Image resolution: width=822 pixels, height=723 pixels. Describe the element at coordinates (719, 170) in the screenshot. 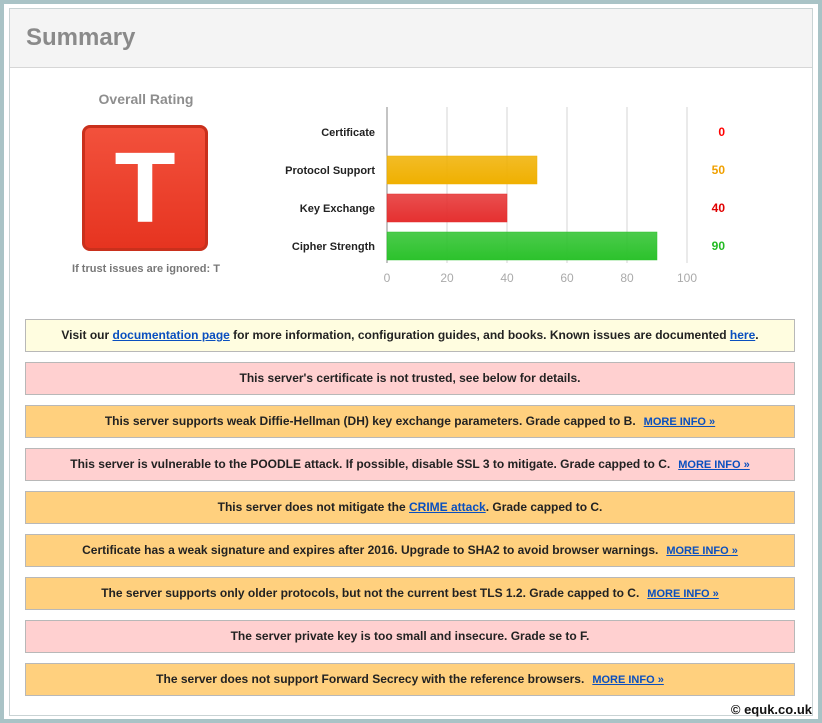

I see `chart-value-label: 50` at that location.